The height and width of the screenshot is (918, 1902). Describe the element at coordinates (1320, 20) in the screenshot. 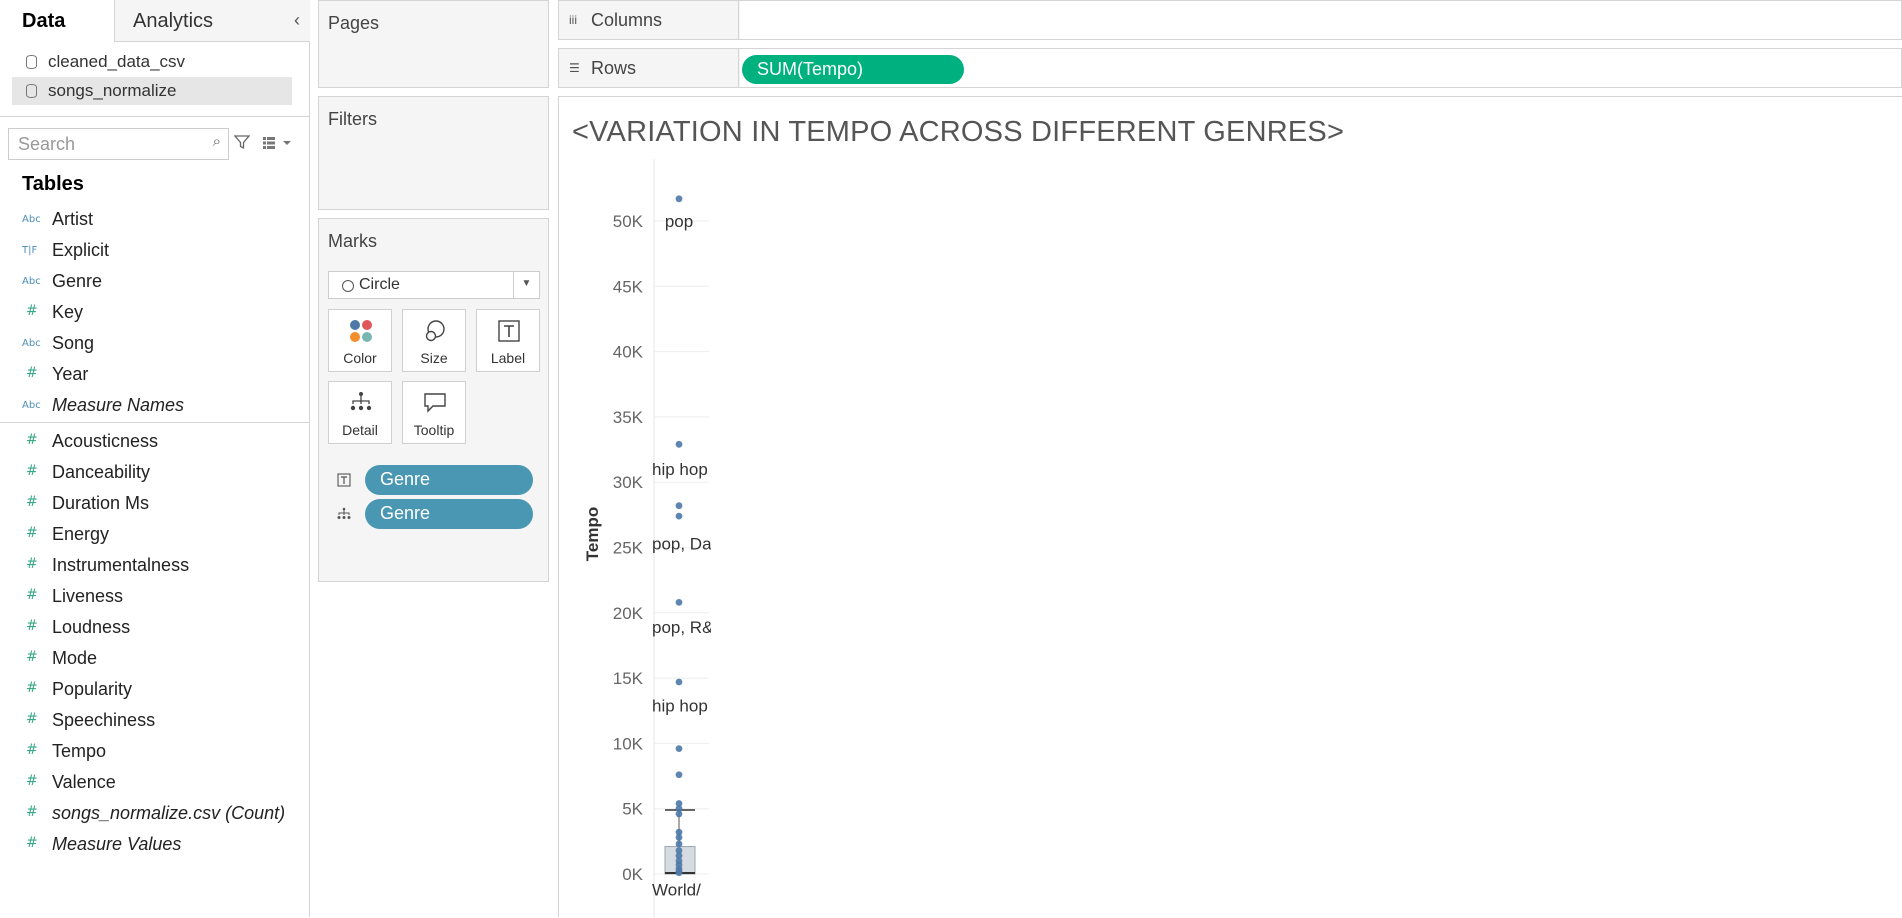

I see `columns-drop-zone` at that location.